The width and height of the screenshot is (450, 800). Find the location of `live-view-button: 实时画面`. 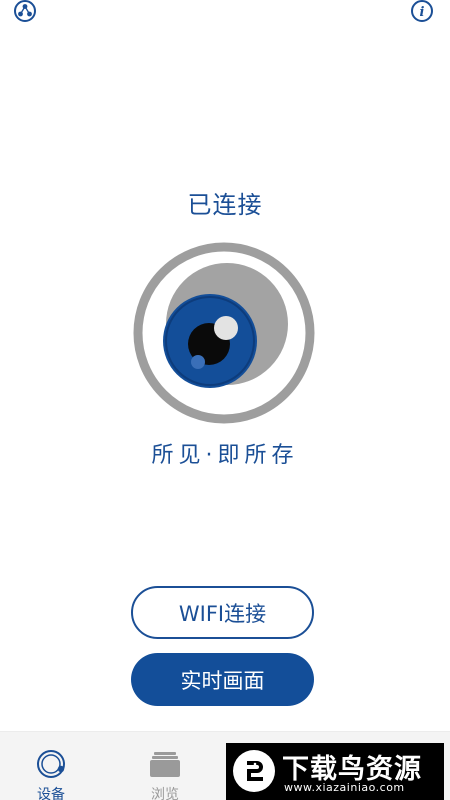

live-view-button: 实时画面 is located at coordinates (222, 679).